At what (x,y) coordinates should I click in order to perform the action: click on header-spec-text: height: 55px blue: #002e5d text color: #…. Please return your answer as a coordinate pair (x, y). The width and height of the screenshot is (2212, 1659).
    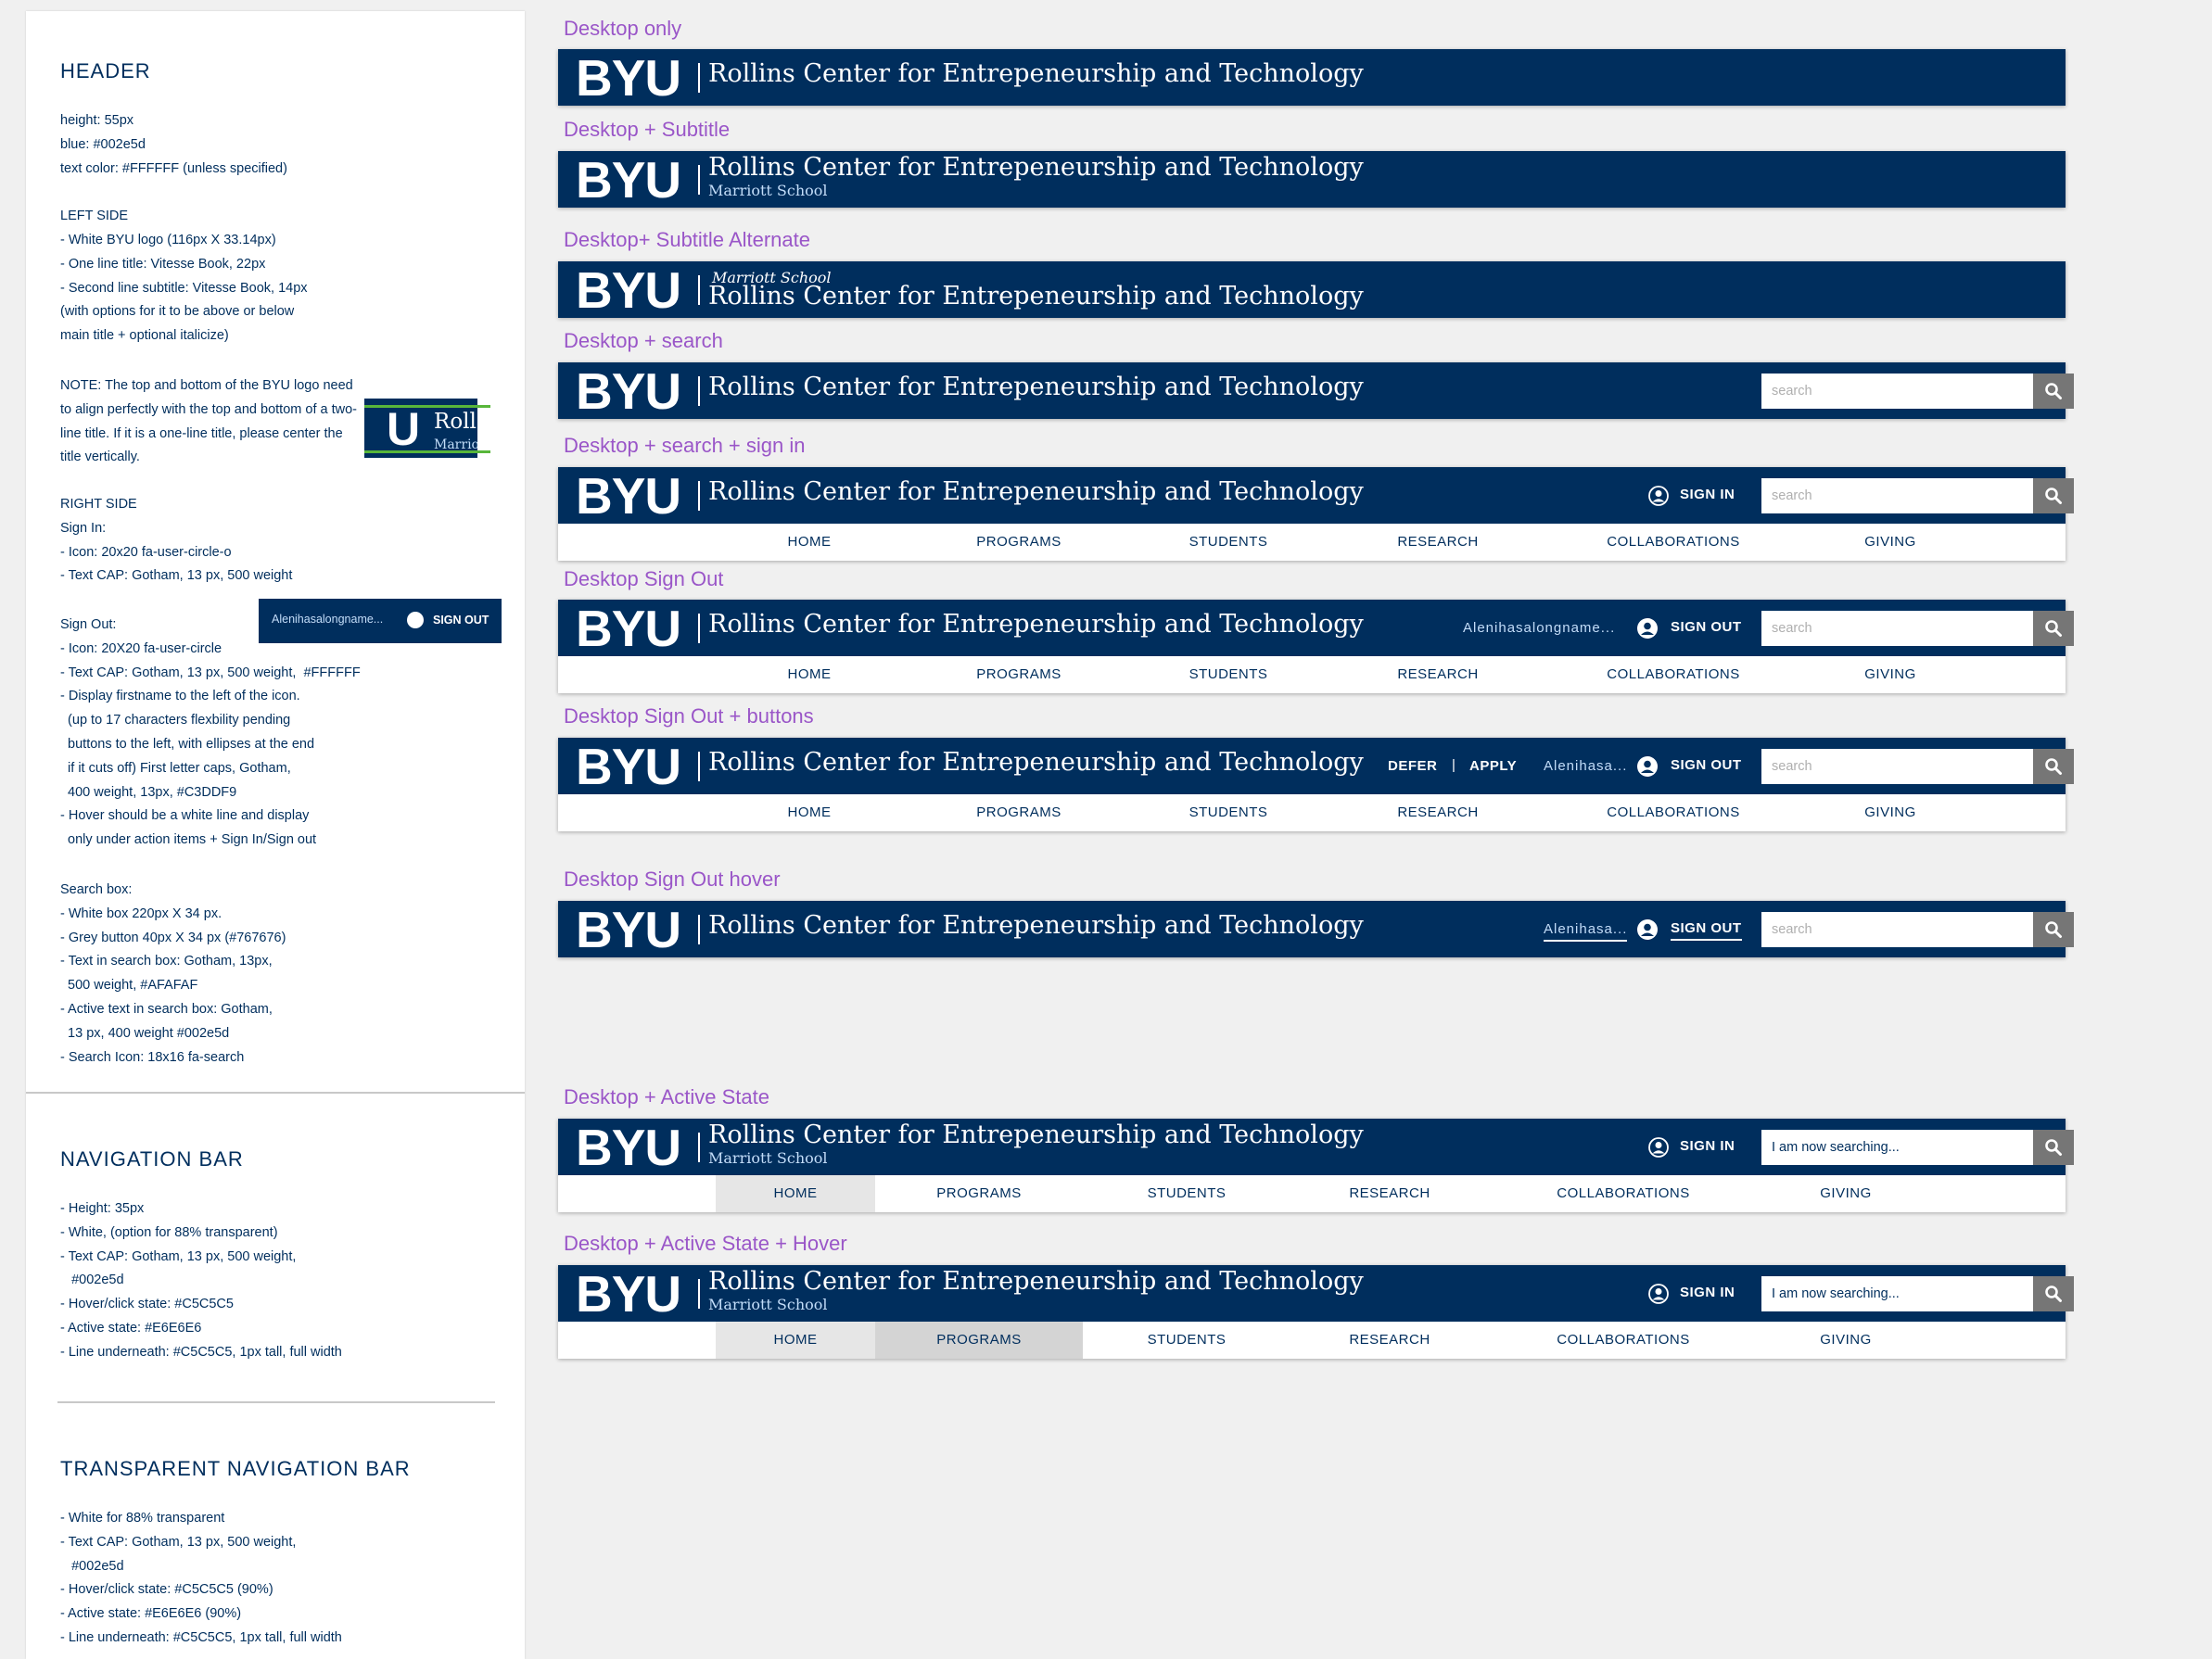
    Looking at the image, I should click on (184, 228).